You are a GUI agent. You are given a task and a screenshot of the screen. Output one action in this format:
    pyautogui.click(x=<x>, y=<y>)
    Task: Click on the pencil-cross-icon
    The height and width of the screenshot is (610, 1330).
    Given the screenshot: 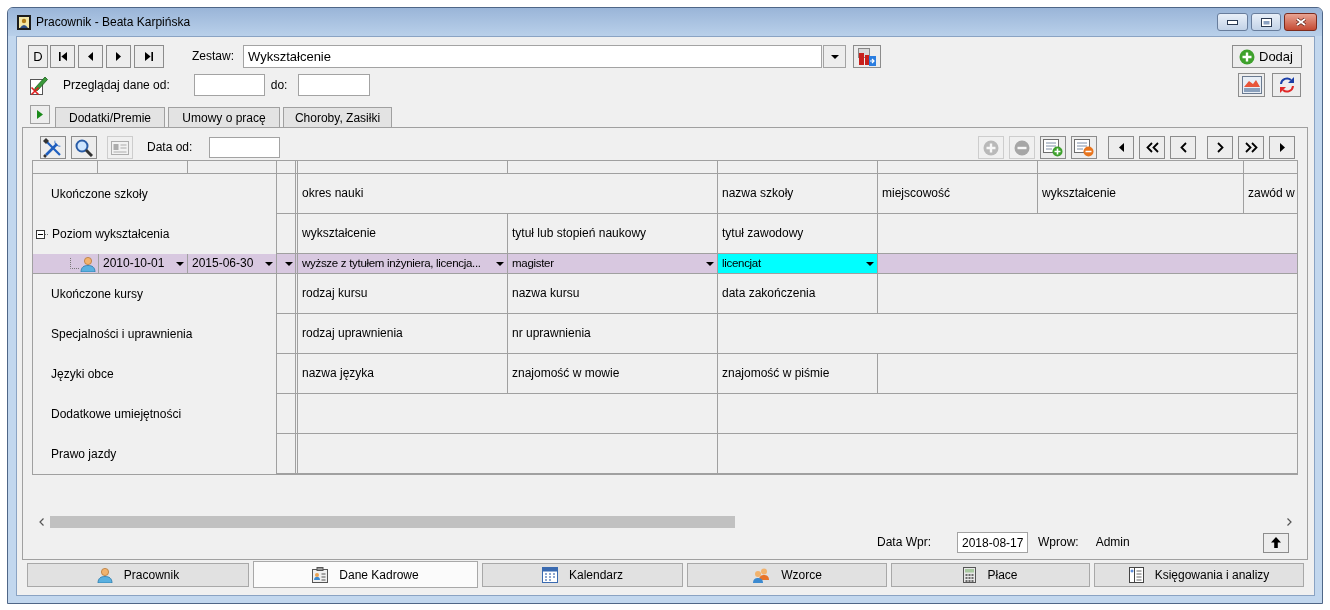 What is the action you would take?
    pyautogui.click(x=39, y=85)
    